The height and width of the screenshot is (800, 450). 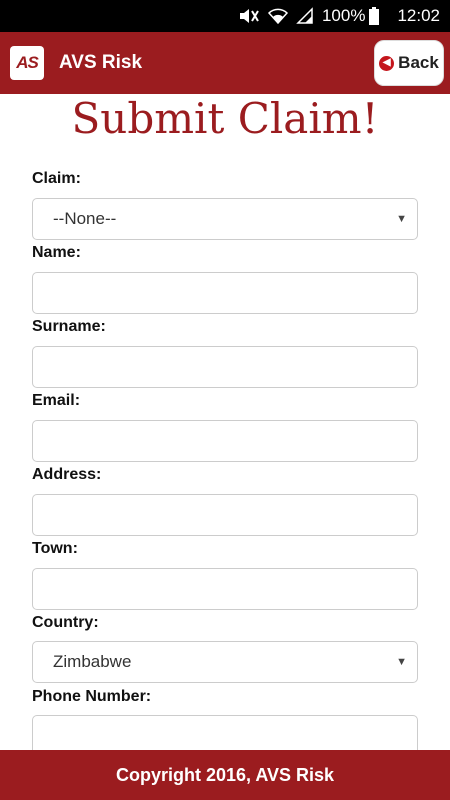 What do you see at coordinates (225, 118) in the screenshot?
I see `page-title: Submit Claim!` at bounding box center [225, 118].